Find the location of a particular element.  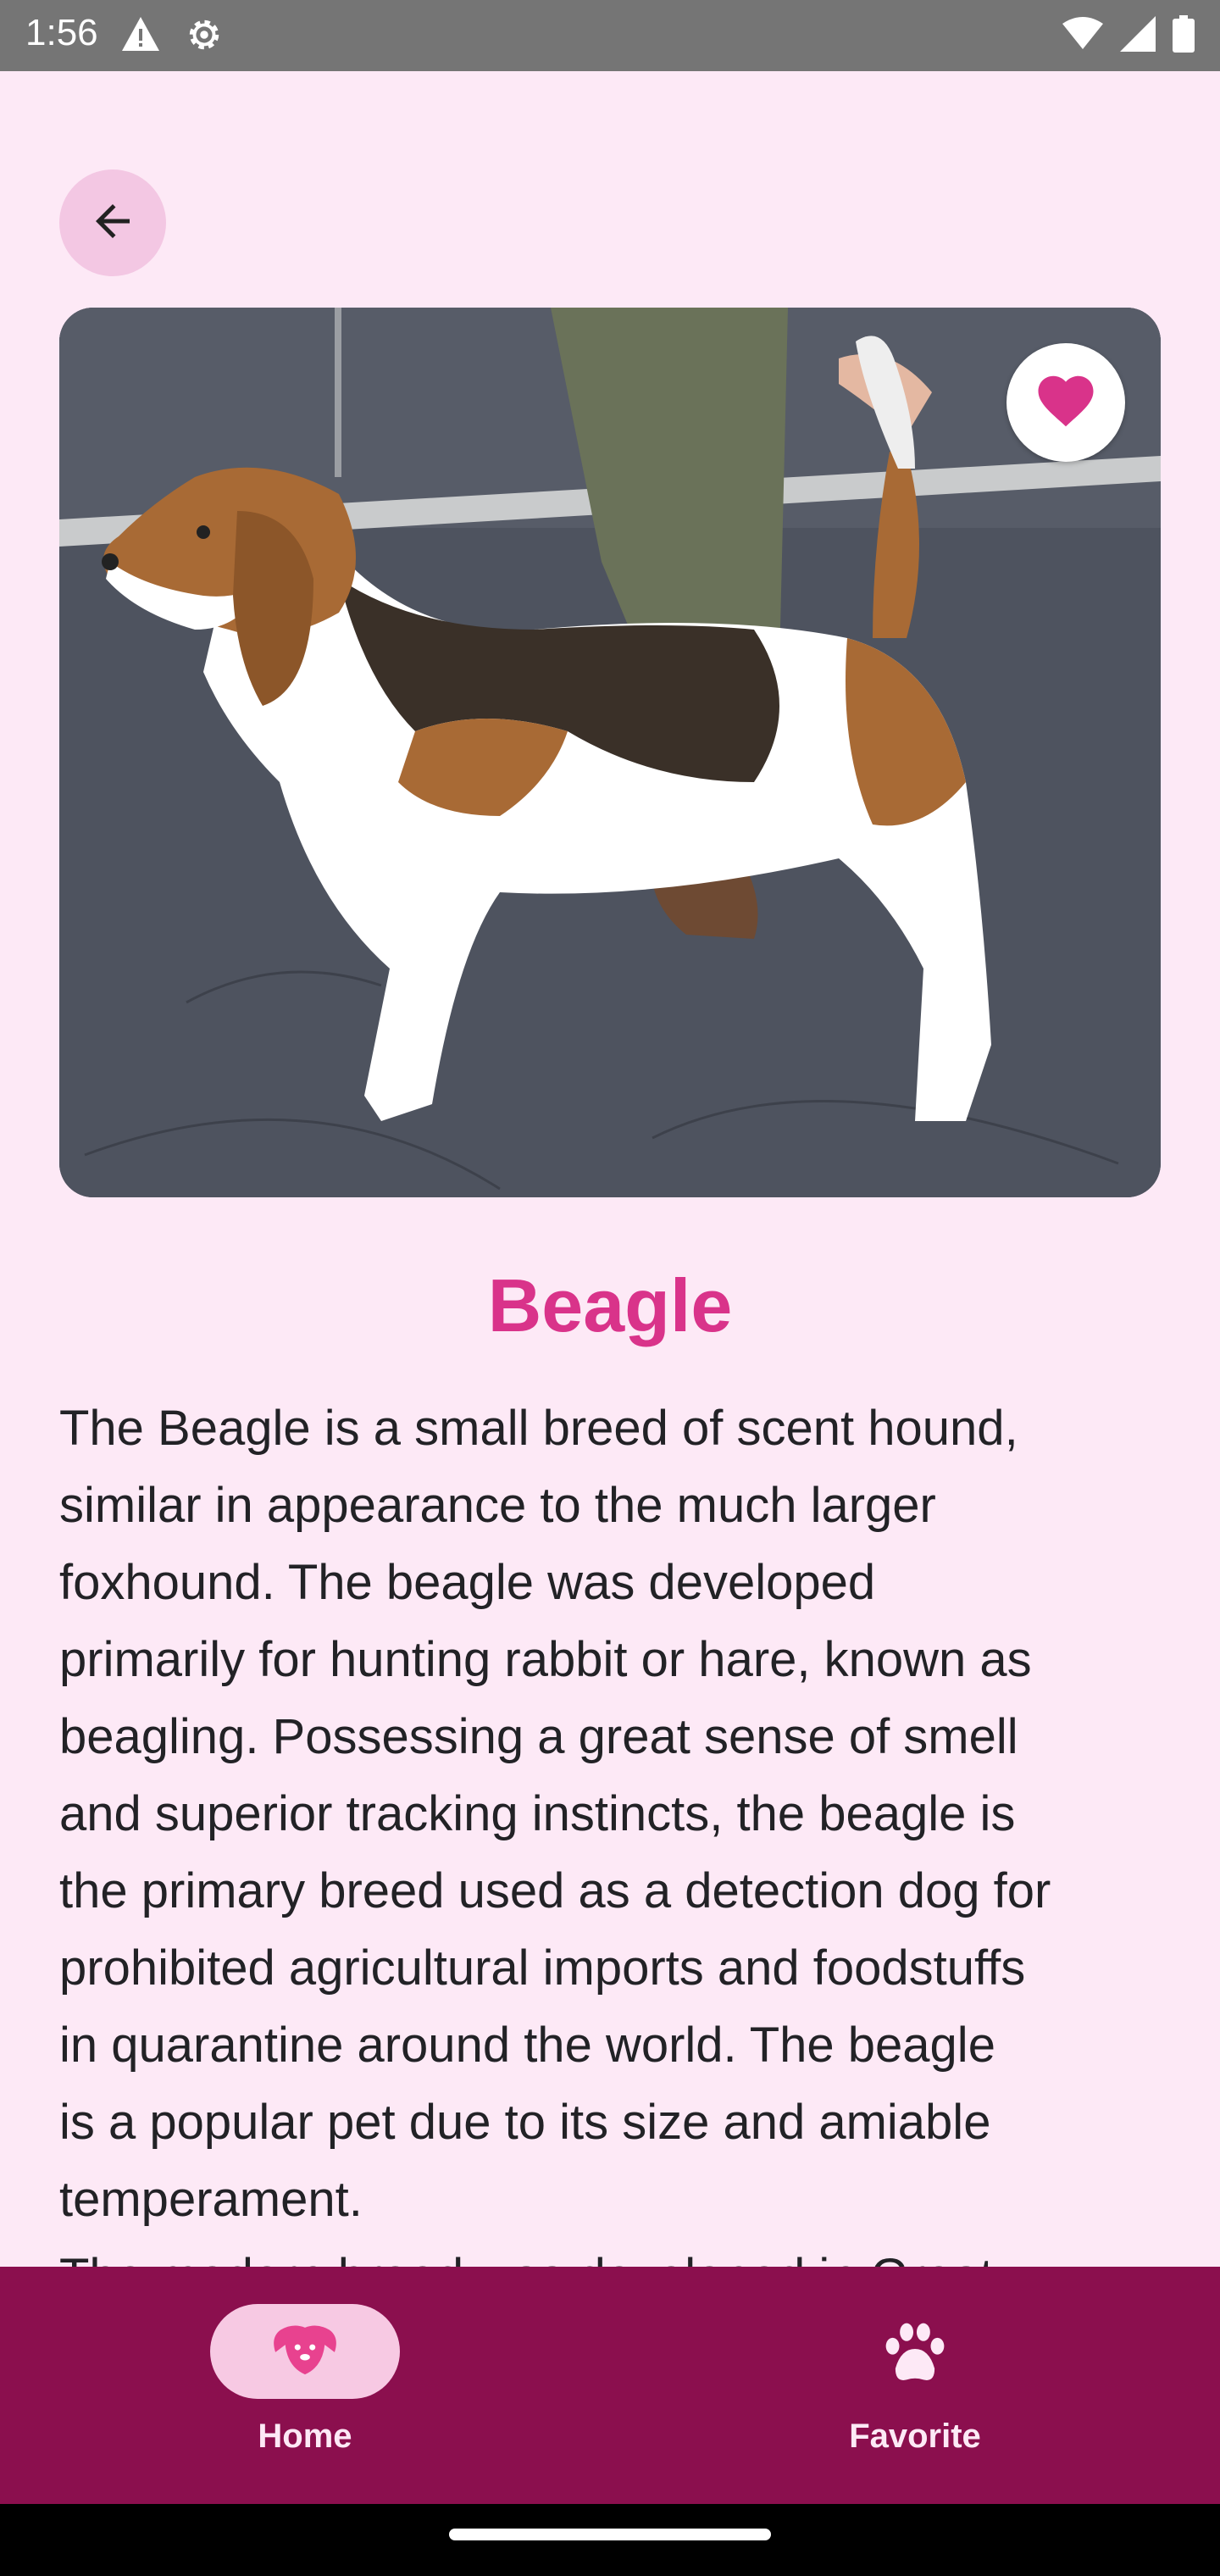

status-time: 1:56 is located at coordinates (61, 32).